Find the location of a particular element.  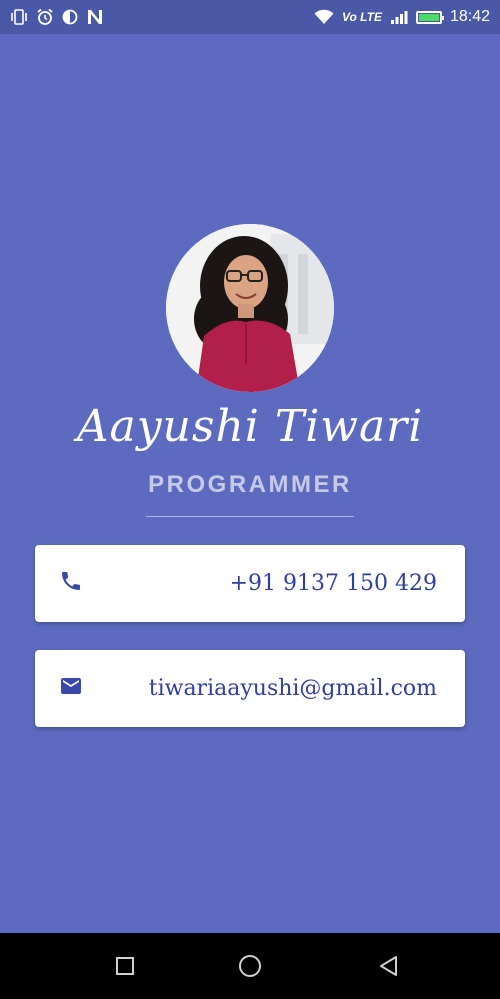

profile-photo is located at coordinates (250, 308).